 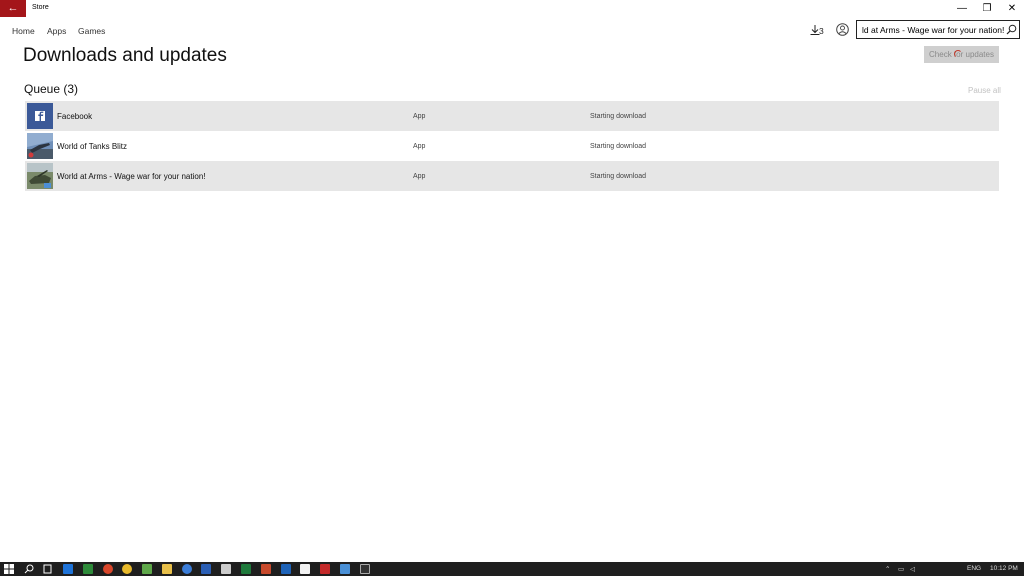 What do you see at coordinates (51, 89) in the screenshot?
I see `queue-heading: Queue (3)` at bounding box center [51, 89].